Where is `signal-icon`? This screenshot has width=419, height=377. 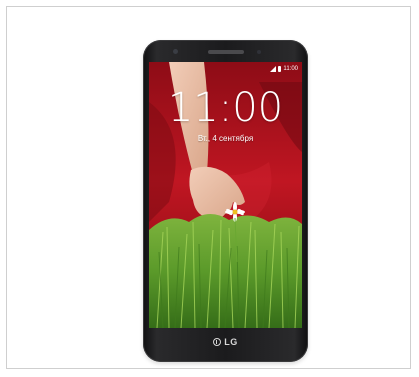 signal-icon is located at coordinates (273, 69).